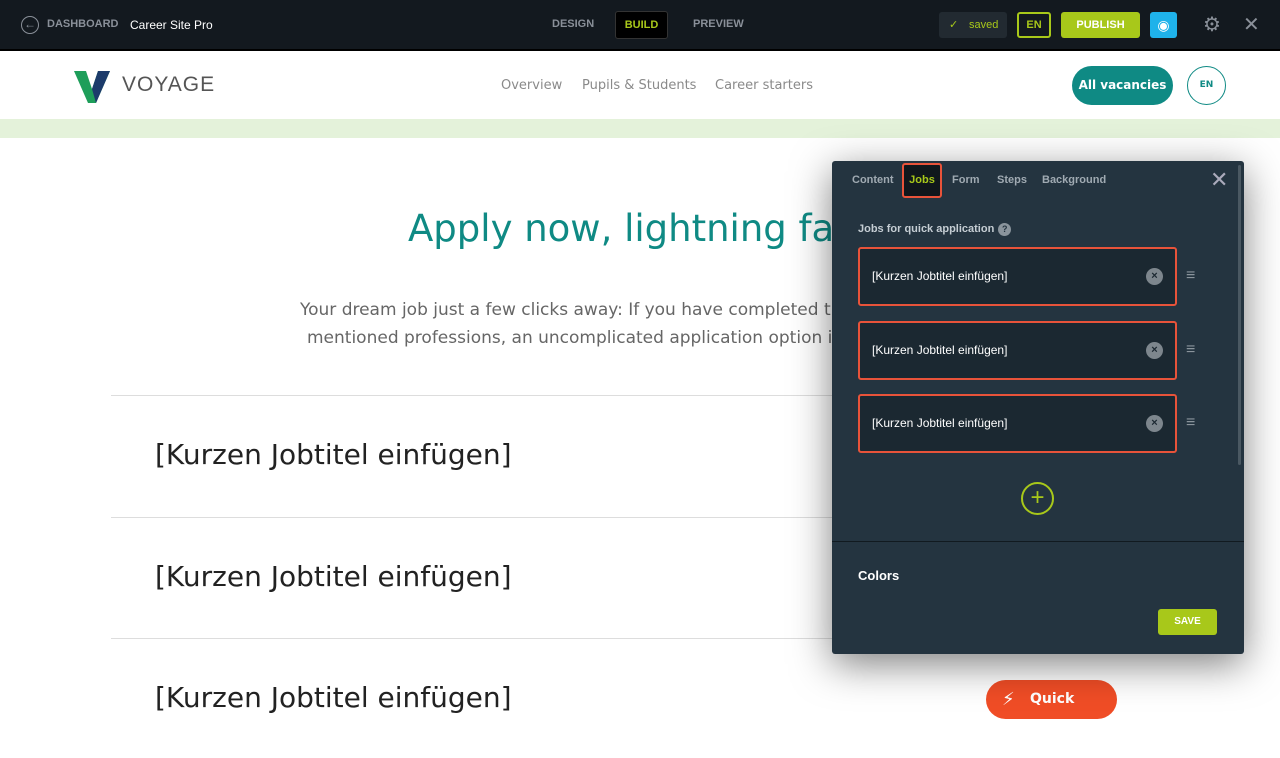 This screenshot has height=758, width=1280. I want to click on add-job-icon: +, so click(1037, 498).